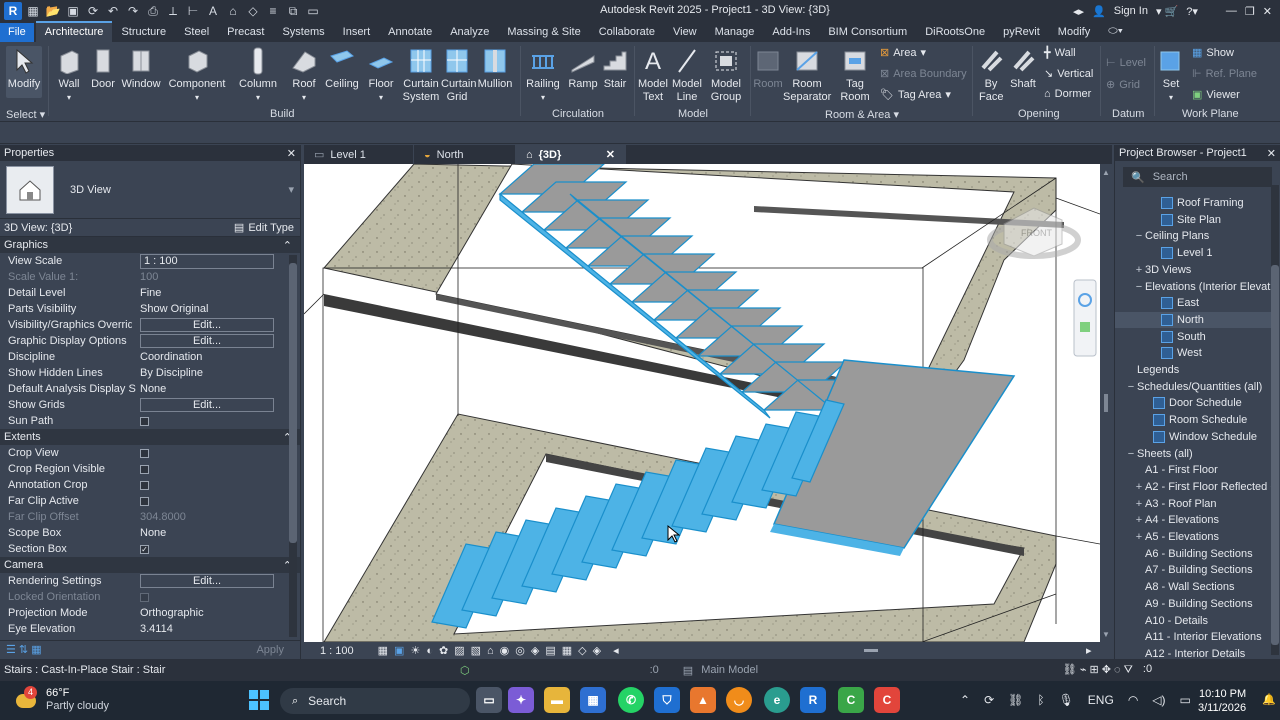 The height and width of the screenshot is (720, 1280). I want to click on window-button: Window, so click(141, 68).